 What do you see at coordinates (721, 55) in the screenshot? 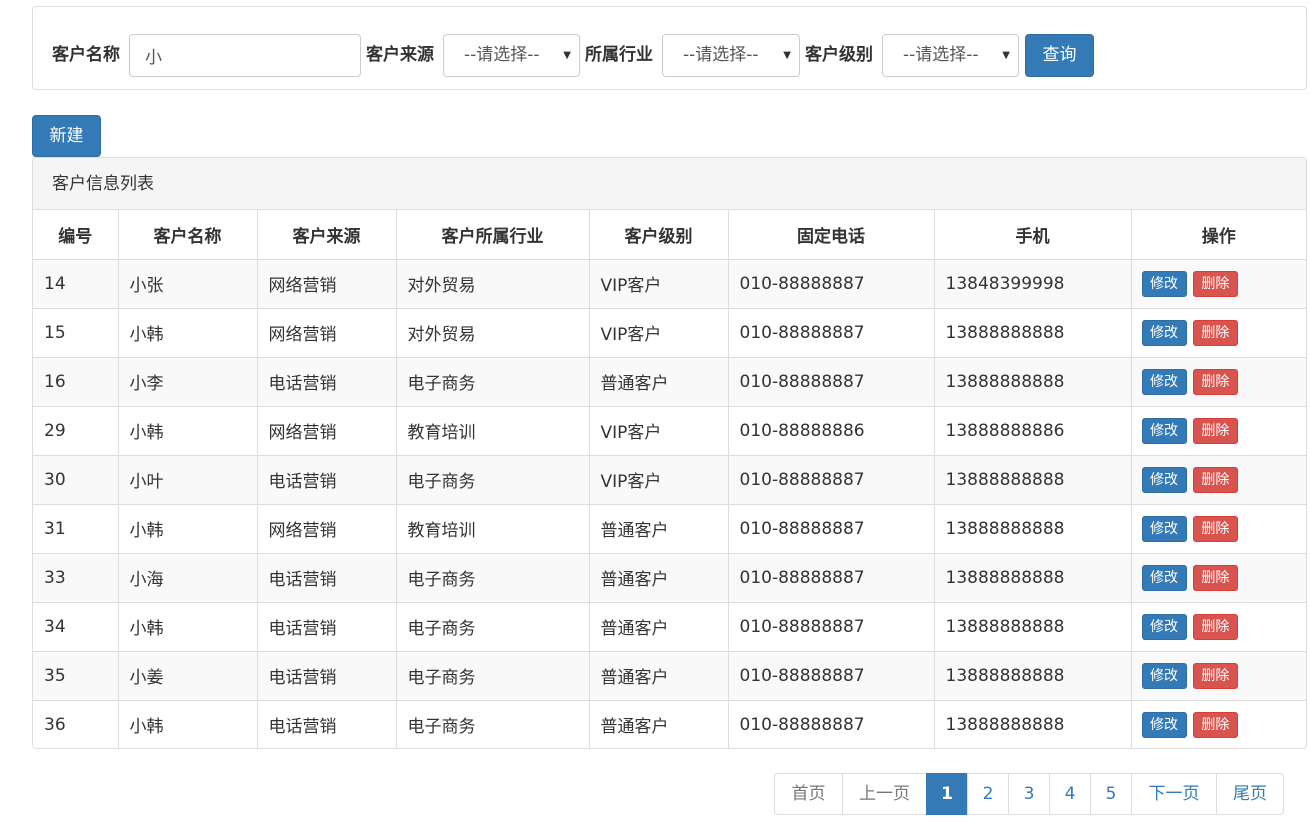
I see `industry-value: --请选择--` at bounding box center [721, 55].